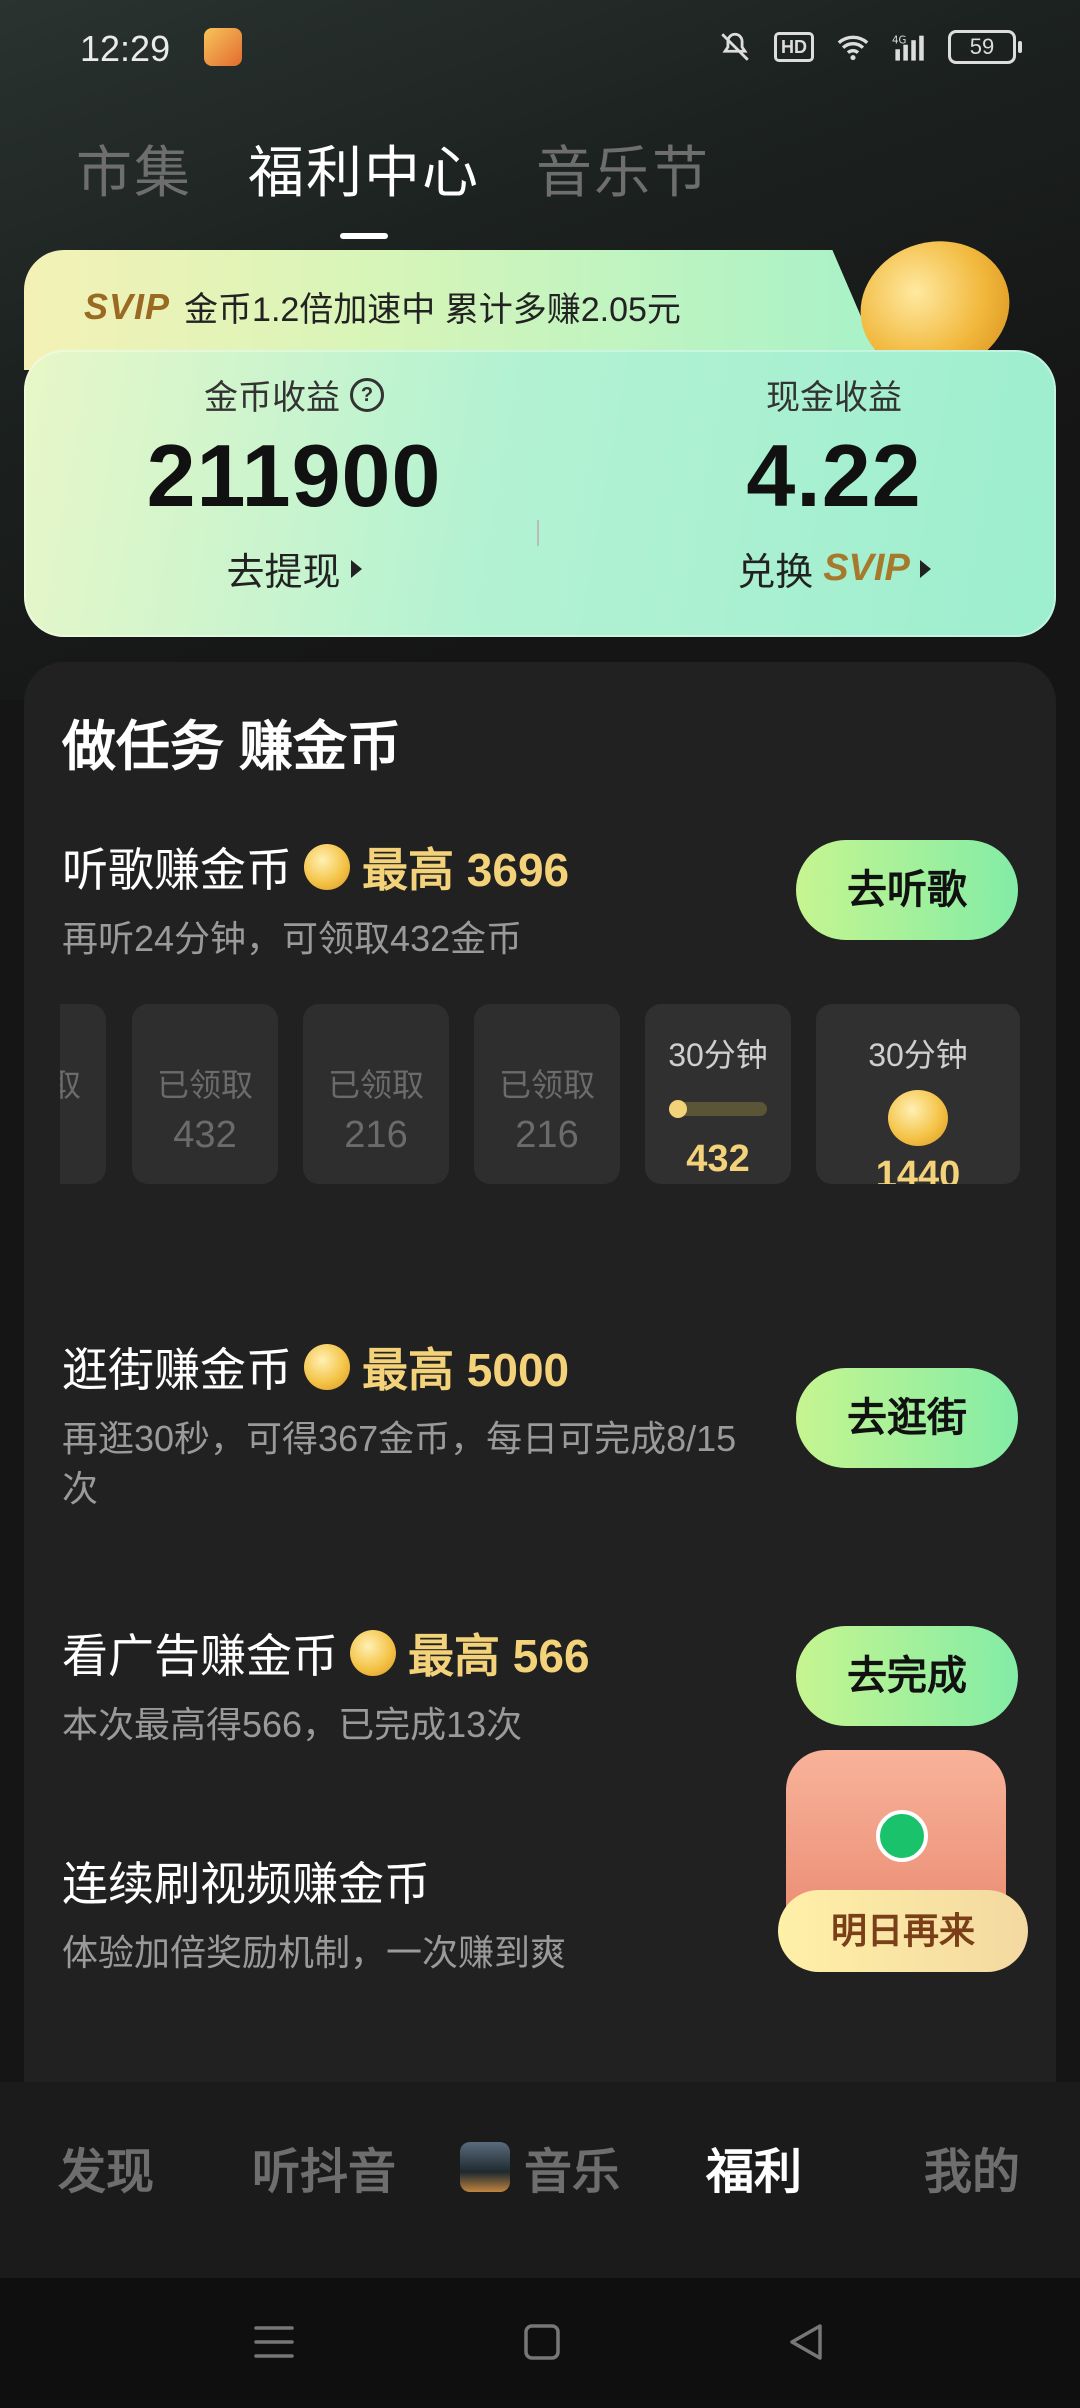  What do you see at coordinates (367, 394) in the screenshot?
I see `help-icon: ?` at bounding box center [367, 394].